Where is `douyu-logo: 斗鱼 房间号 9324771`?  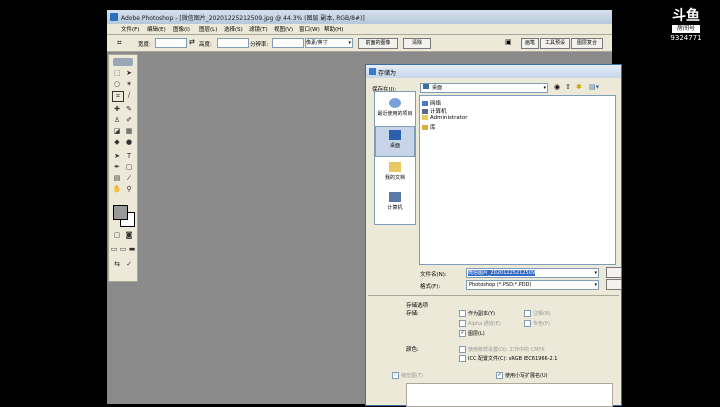
douyu-logo: 斗鱼 房间号 9324771 is located at coordinates (686, 31).